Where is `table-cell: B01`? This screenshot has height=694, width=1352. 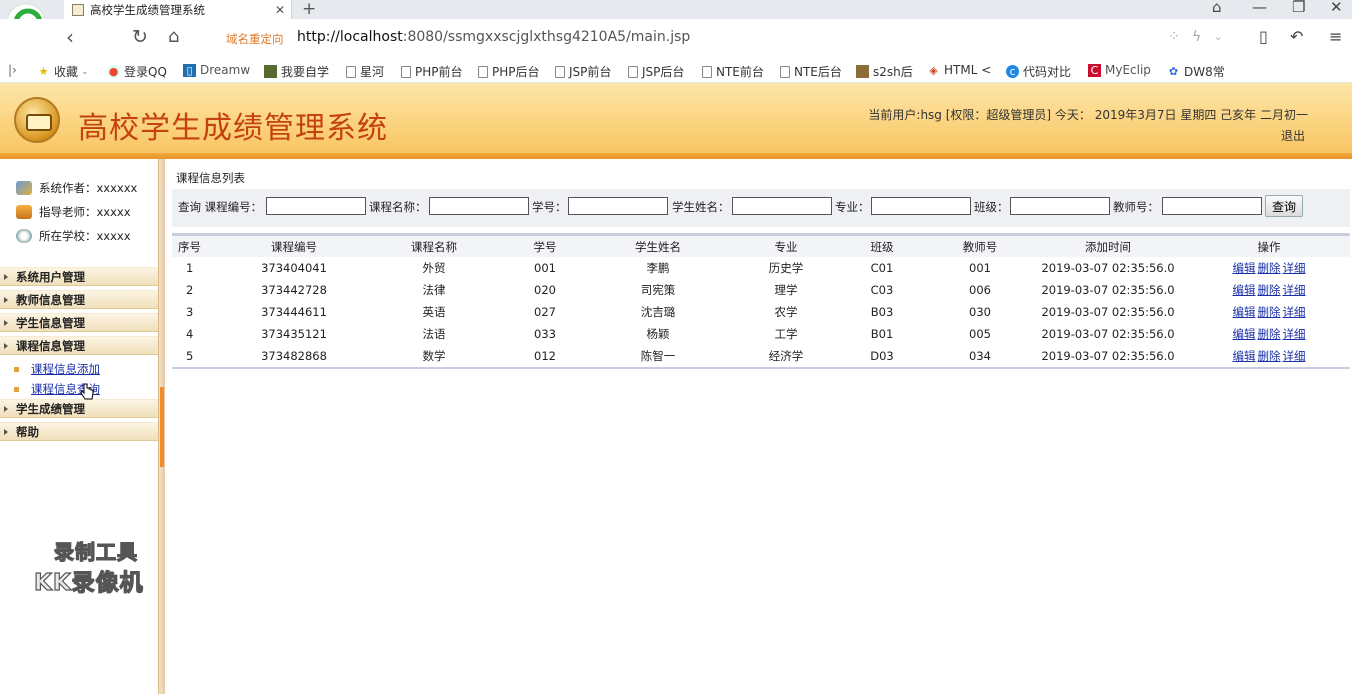 table-cell: B01 is located at coordinates (882, 334).